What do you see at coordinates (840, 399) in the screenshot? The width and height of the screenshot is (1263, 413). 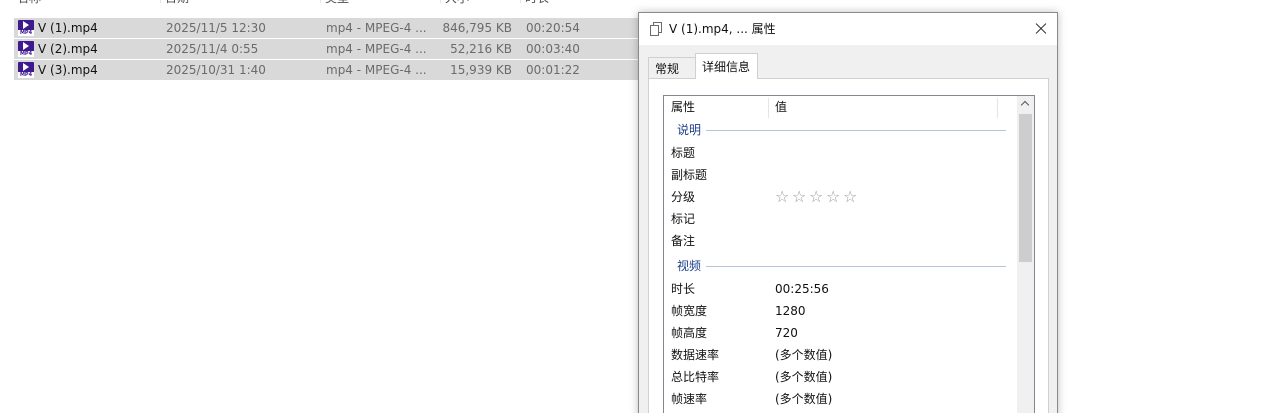 I see `property-row: 帧速率 (多个数值)` at bounding box center [840, 399].